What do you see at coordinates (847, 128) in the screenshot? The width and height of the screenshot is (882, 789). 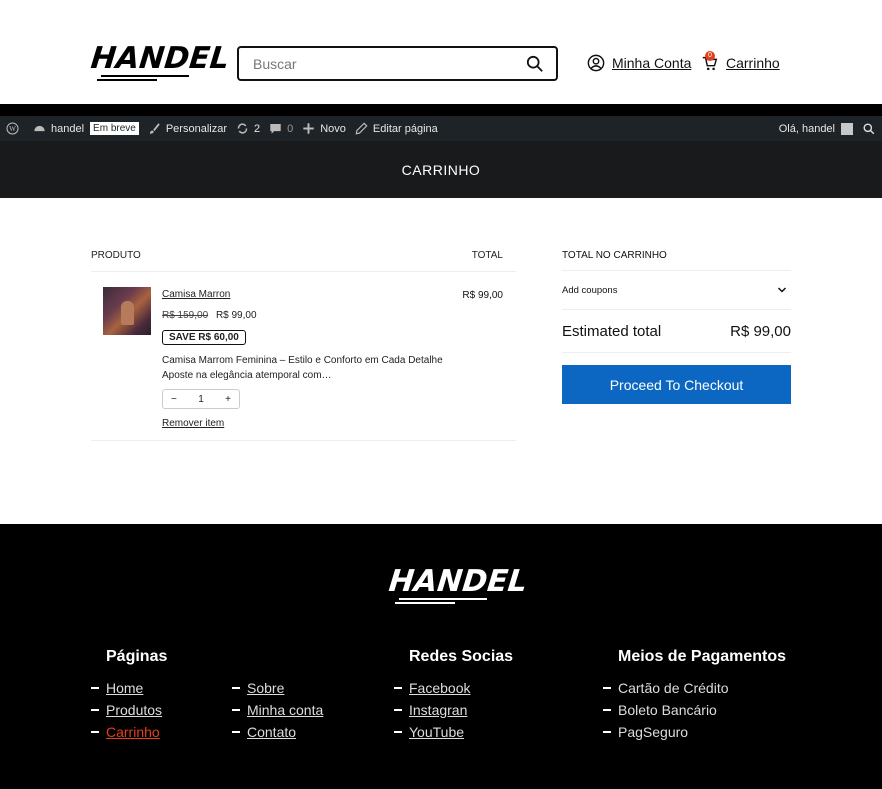 I see `avatar` at bounding box center [847, 128].